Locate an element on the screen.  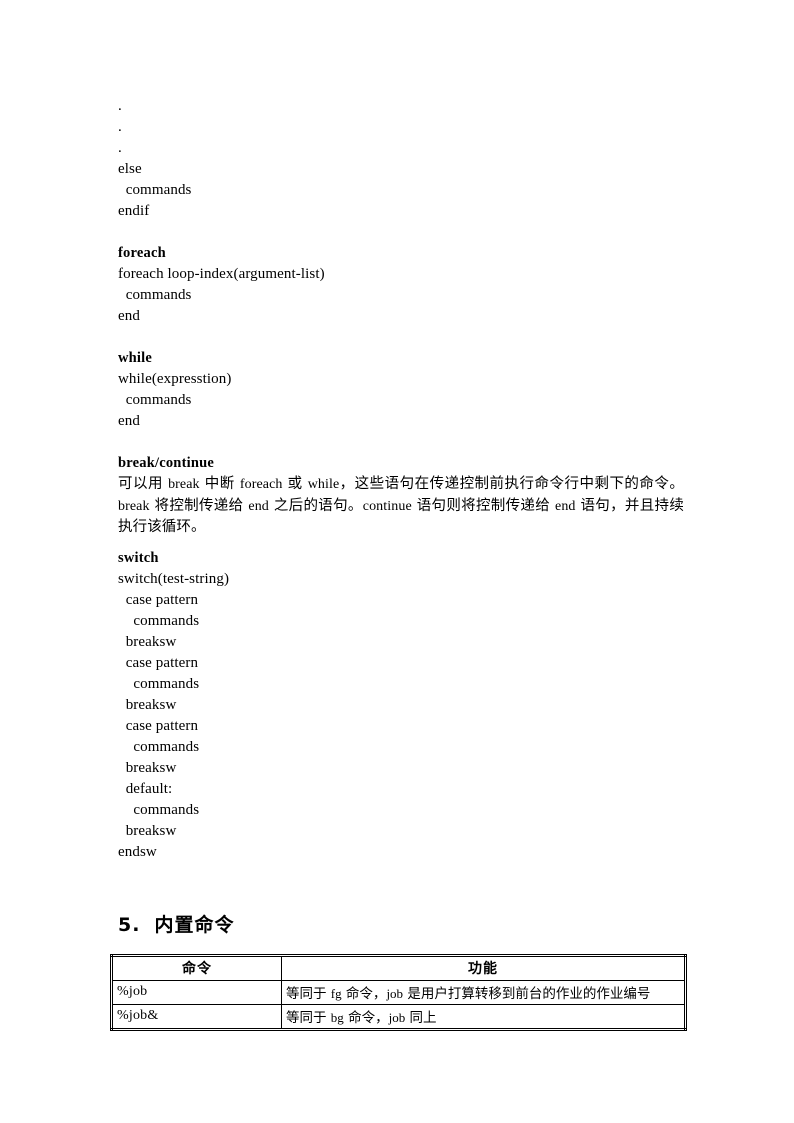
cell-function: 等同于 fg 命令，job 是用户打算转移到前台的作业的作业编号 is located at coordinates (483, 992).